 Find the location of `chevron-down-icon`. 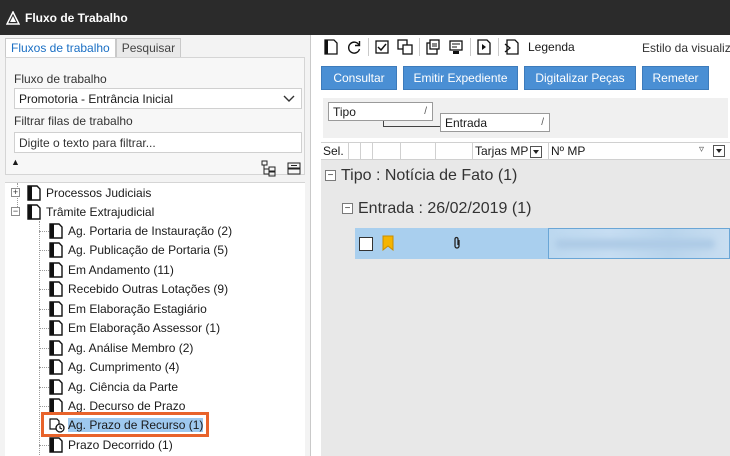

chevron-down-icon is located at coordinates (289, 99).